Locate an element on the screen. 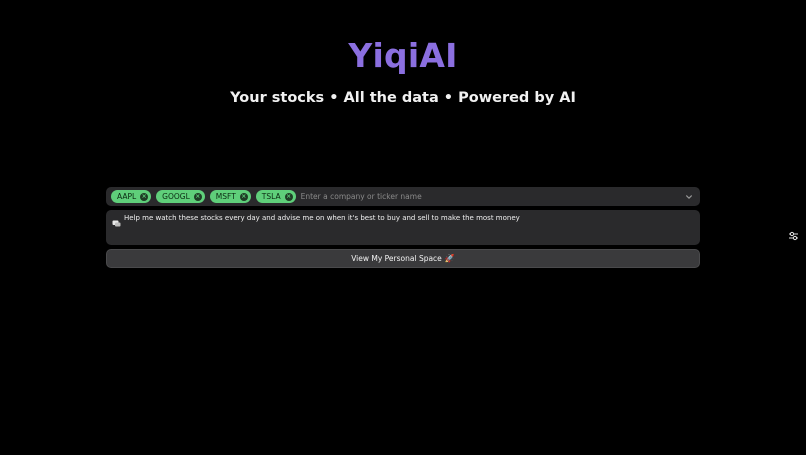 This screenshot has height=455, width=806. ticker-chip-label: GOOGL is located at coordinates (176, 196).